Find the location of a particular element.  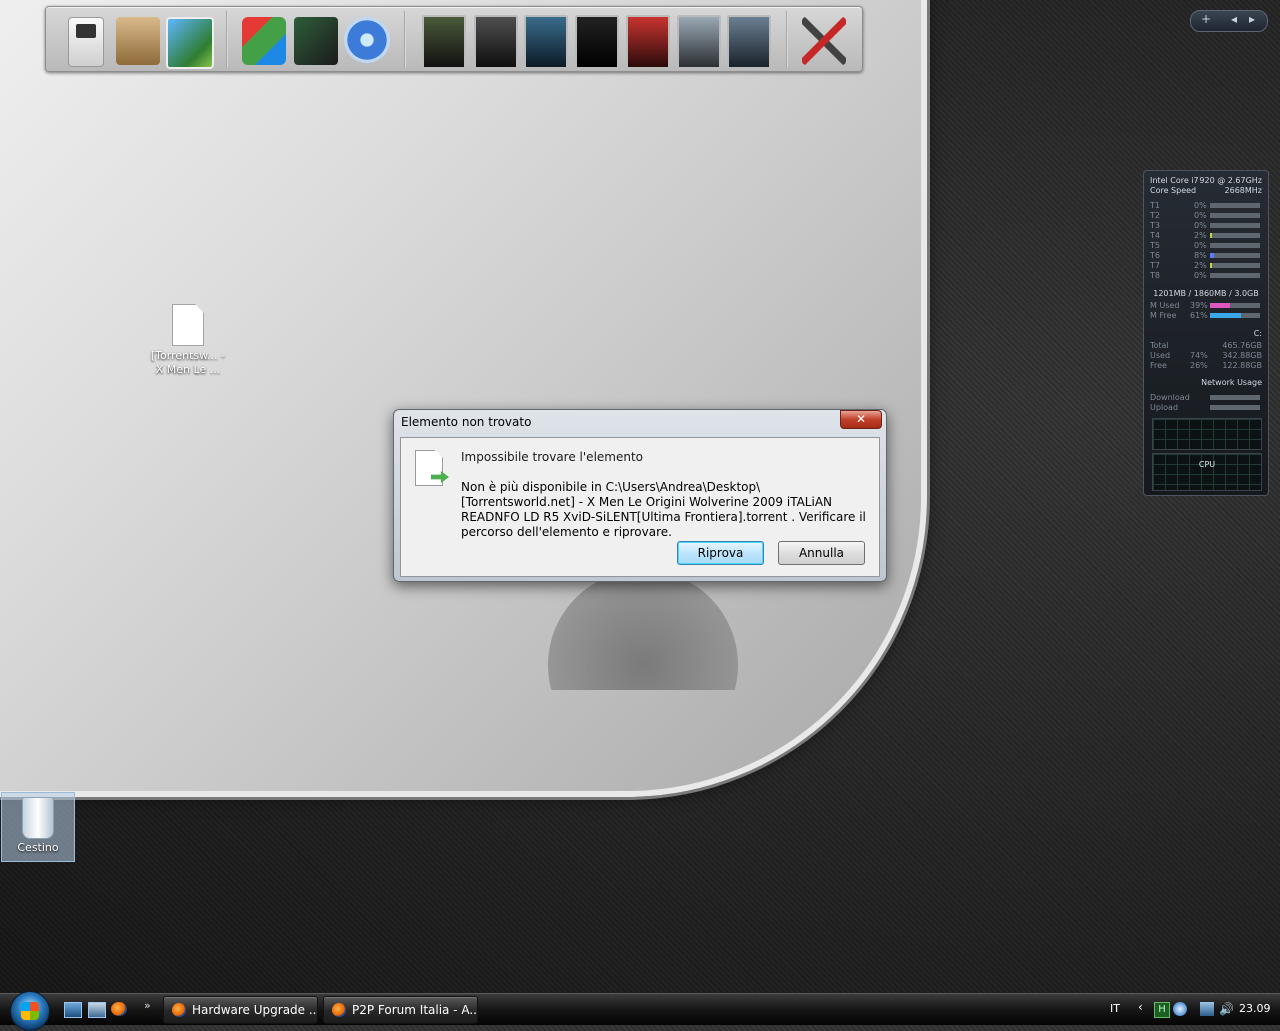

volume-icon: 🔊 is located at coordinates (1226, 1009).